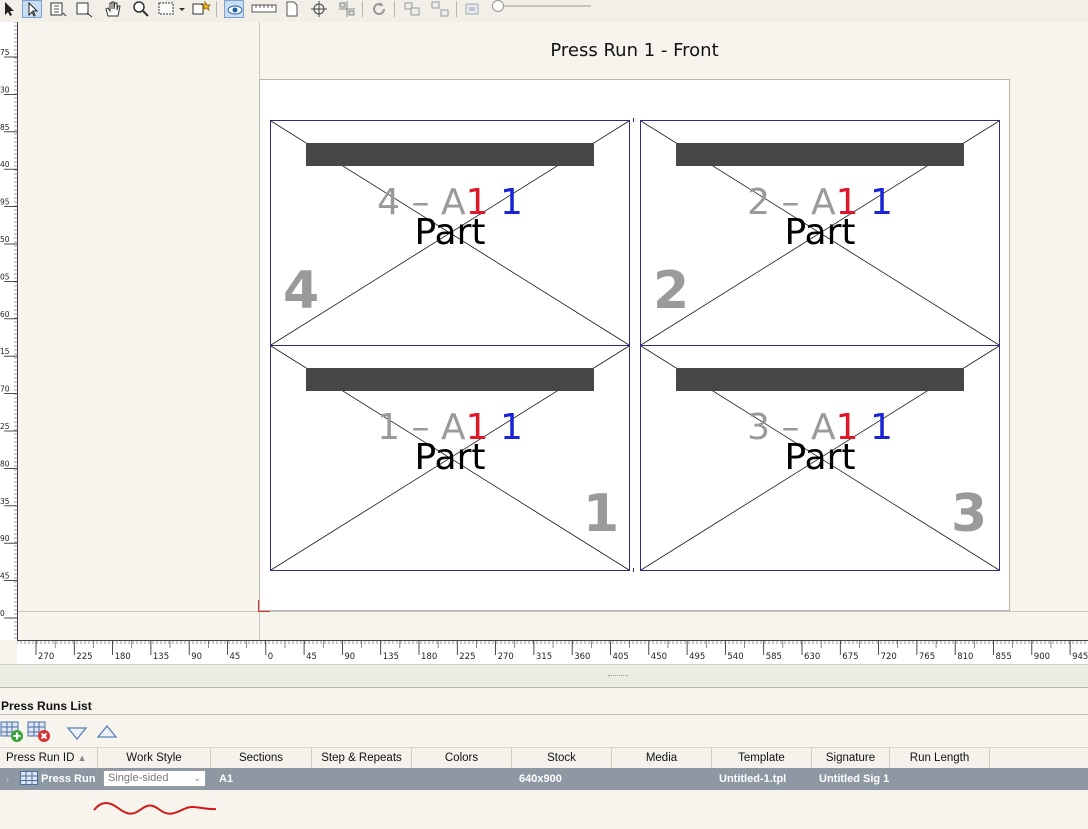 The image size is (1088, 829). What do you see at coordinates (5, 463) in the screenshot?
I see `ruler-label: 80` at bounding box center [5, 463].